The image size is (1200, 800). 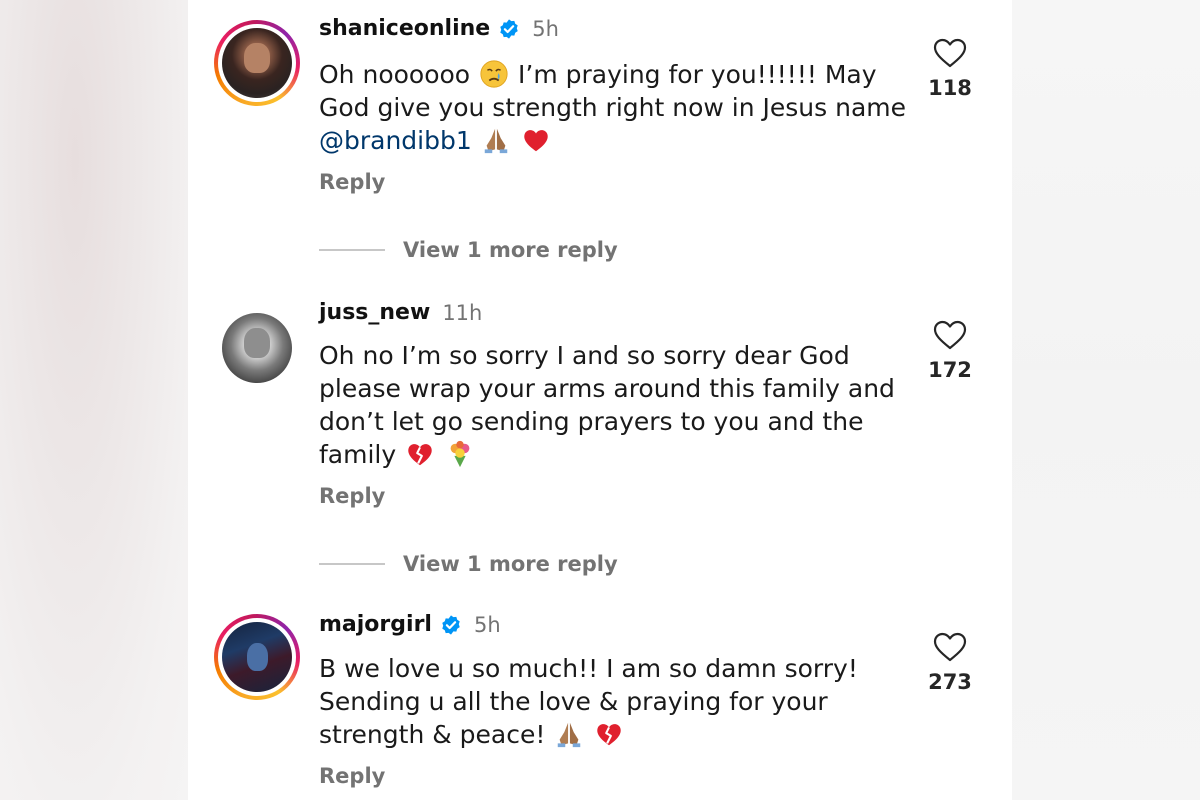 What do you see at coordinates (375, 624) in the screenshot?
I see `comment-username: majorgirl` at bounding box center [375, 624].